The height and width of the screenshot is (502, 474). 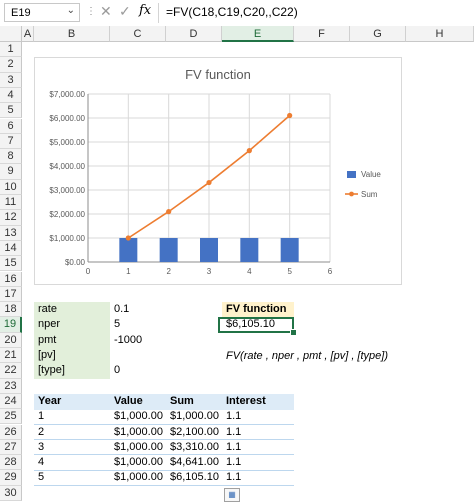 What do you see at coordinates (125, 11) in the screenshot?
I see `enter-icon: ✓` at bounding box center [125, 11].